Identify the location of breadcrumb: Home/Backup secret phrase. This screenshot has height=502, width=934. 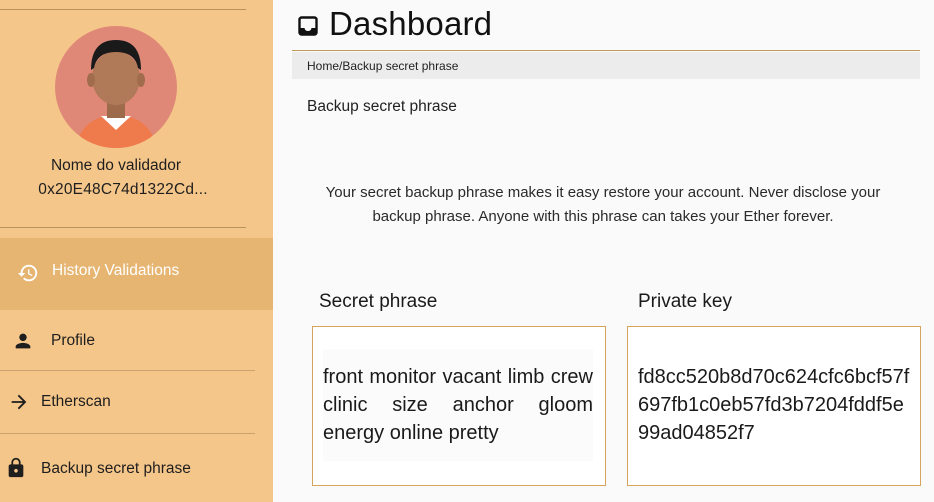
(382, 66).